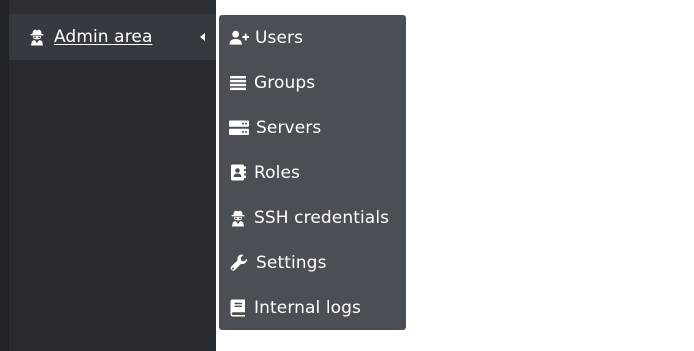 This screenshot has height=351, width=694. I want to click on submenu-item-users: Users, so click(312, 37).